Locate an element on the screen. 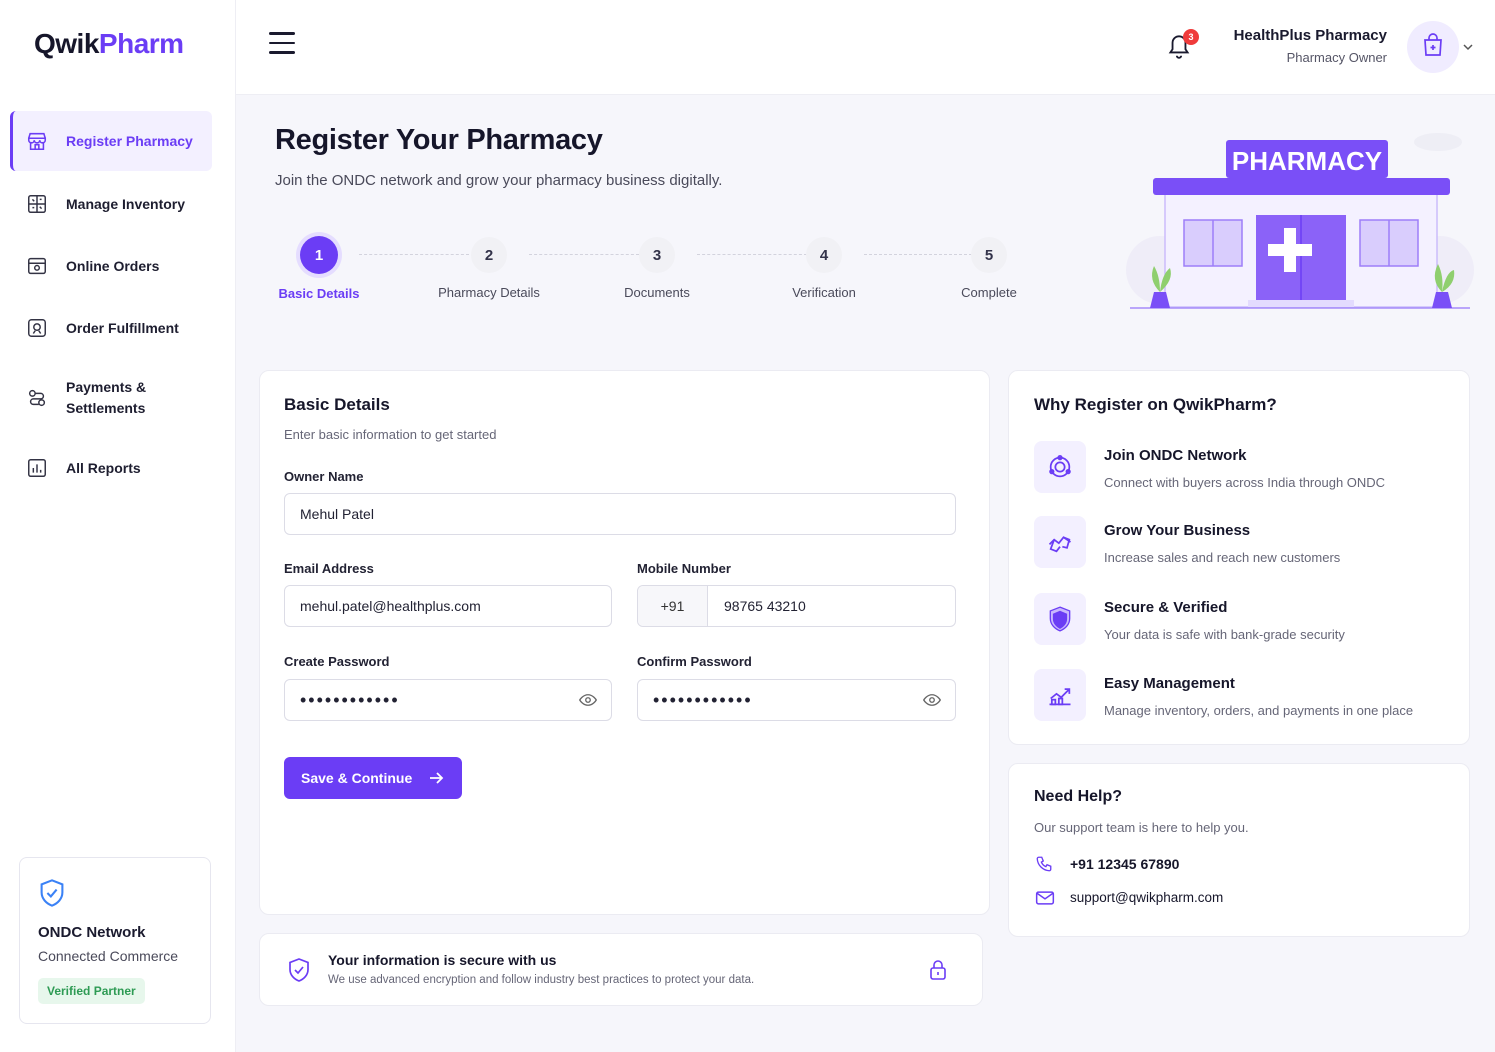 The height and width of the screenshot is (1052, 1495). step-label: Basic Details is located at coordinates (319, 293).